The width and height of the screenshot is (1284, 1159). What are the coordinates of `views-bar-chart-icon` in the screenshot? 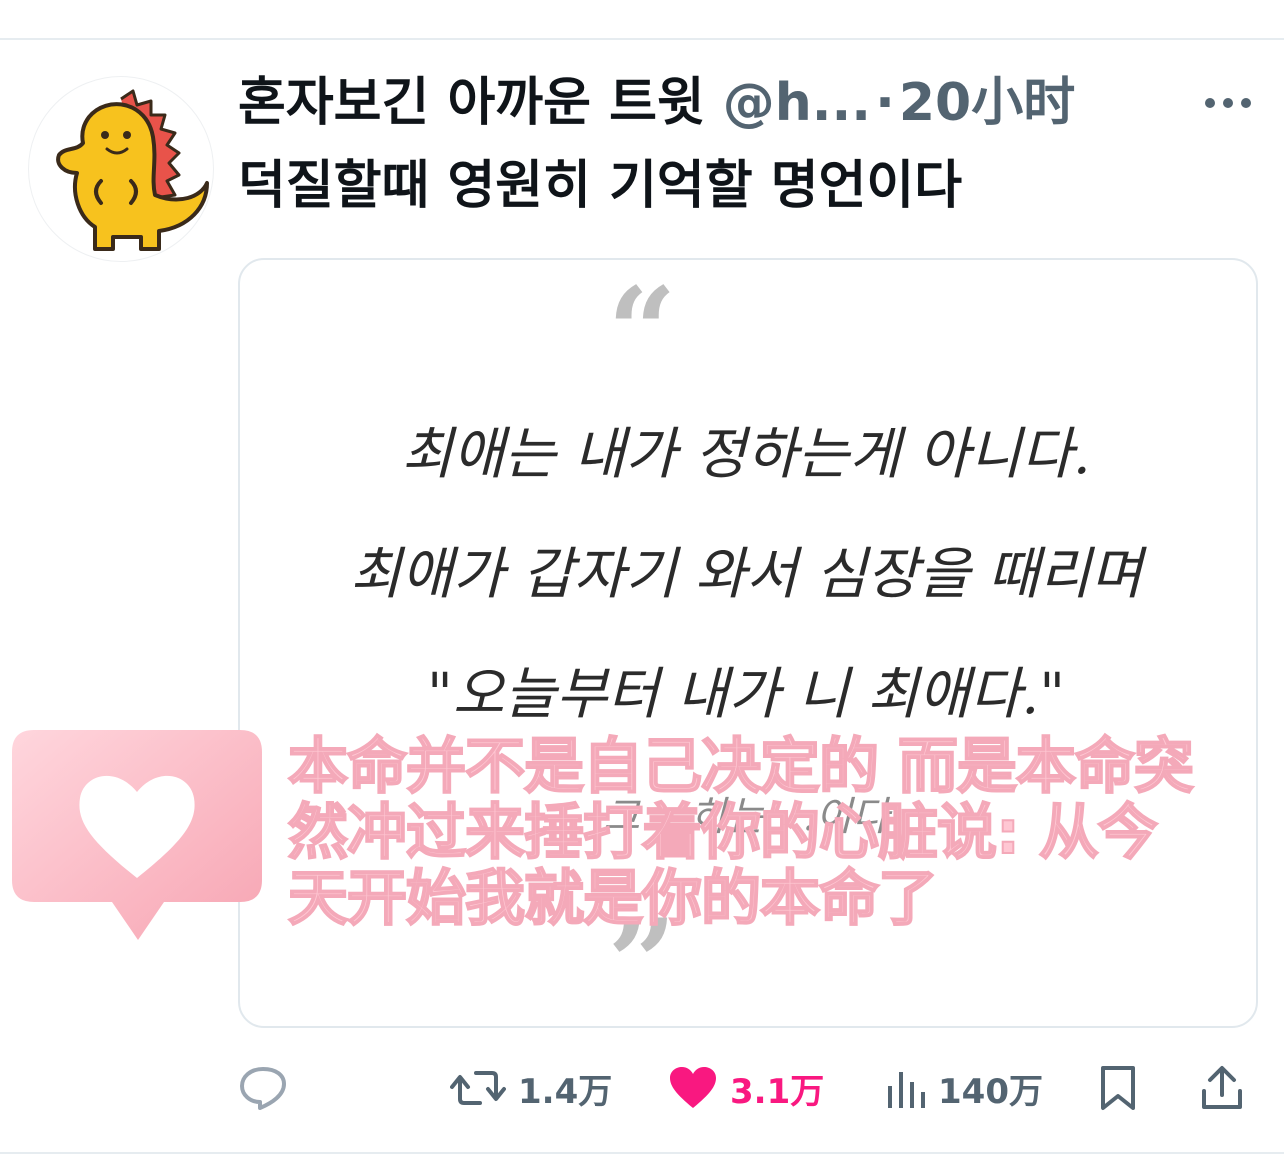 It's located at (906, 1090).